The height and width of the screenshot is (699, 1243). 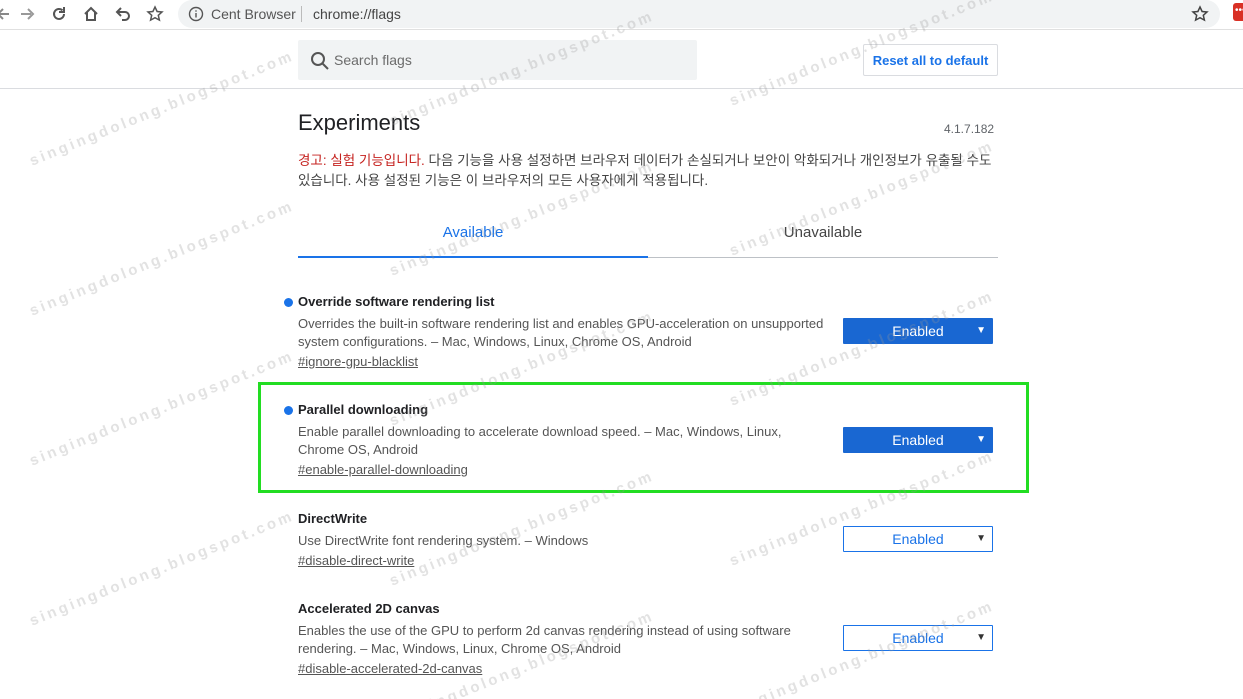 What do you see at coordinates (473, 235) in the screenshot?
I see `tab-available: Available` at bounding box center [473, 235].